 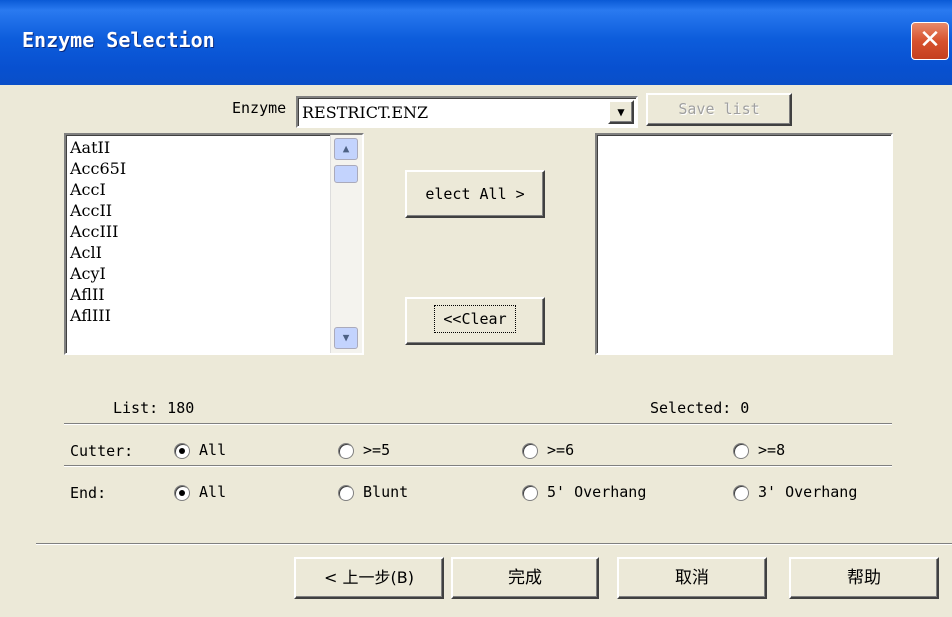 What do you see at coordinates (719, 109) in the screenshot?
I see `save-list-button: Save list` at bounding box center [719, 109].